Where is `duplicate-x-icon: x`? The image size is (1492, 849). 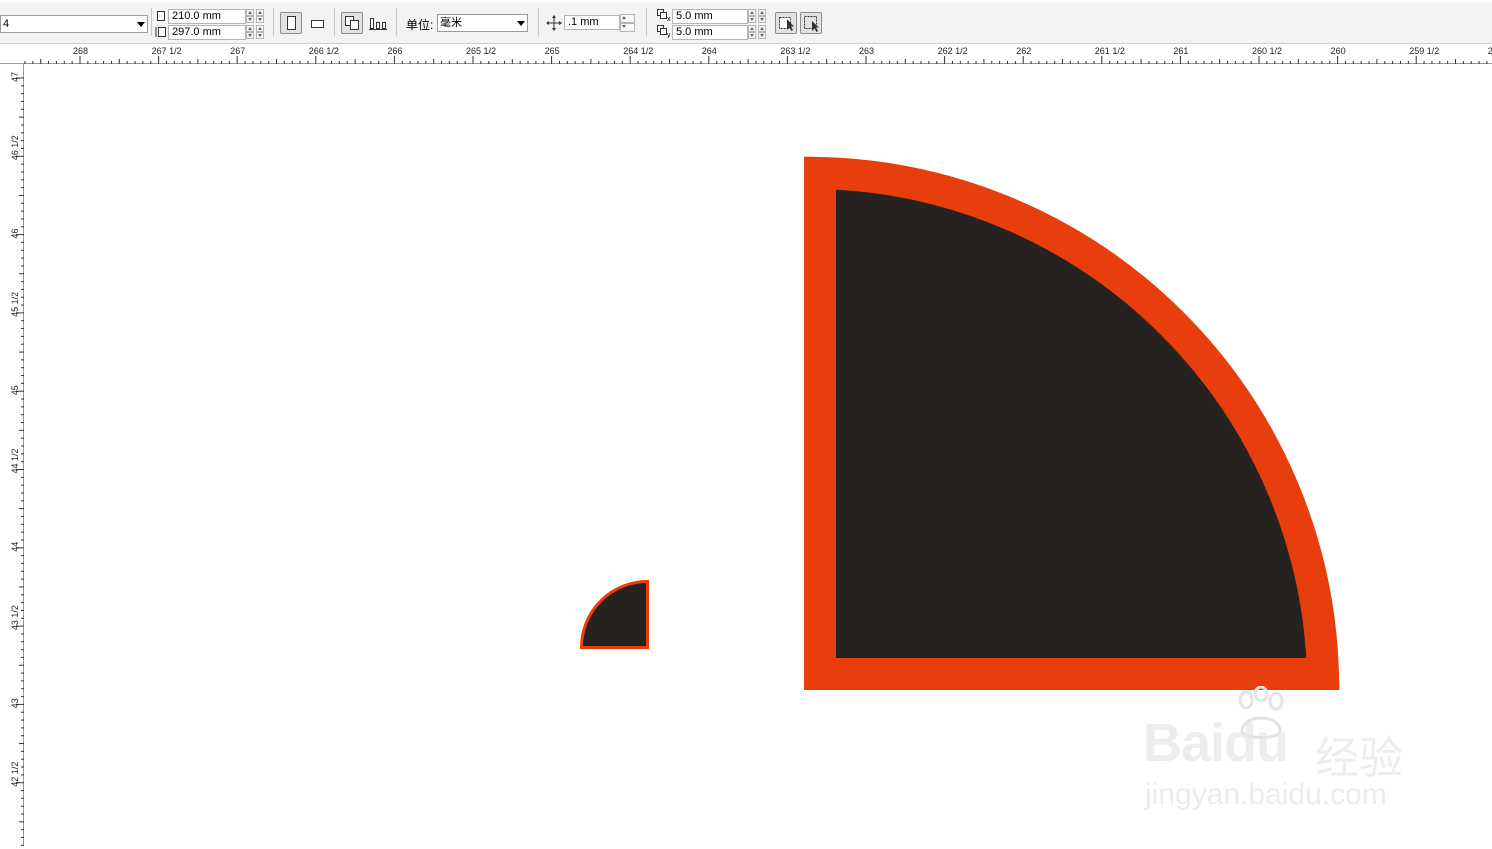 duplicate-x-icon: x is located at coordinates (664, 15).